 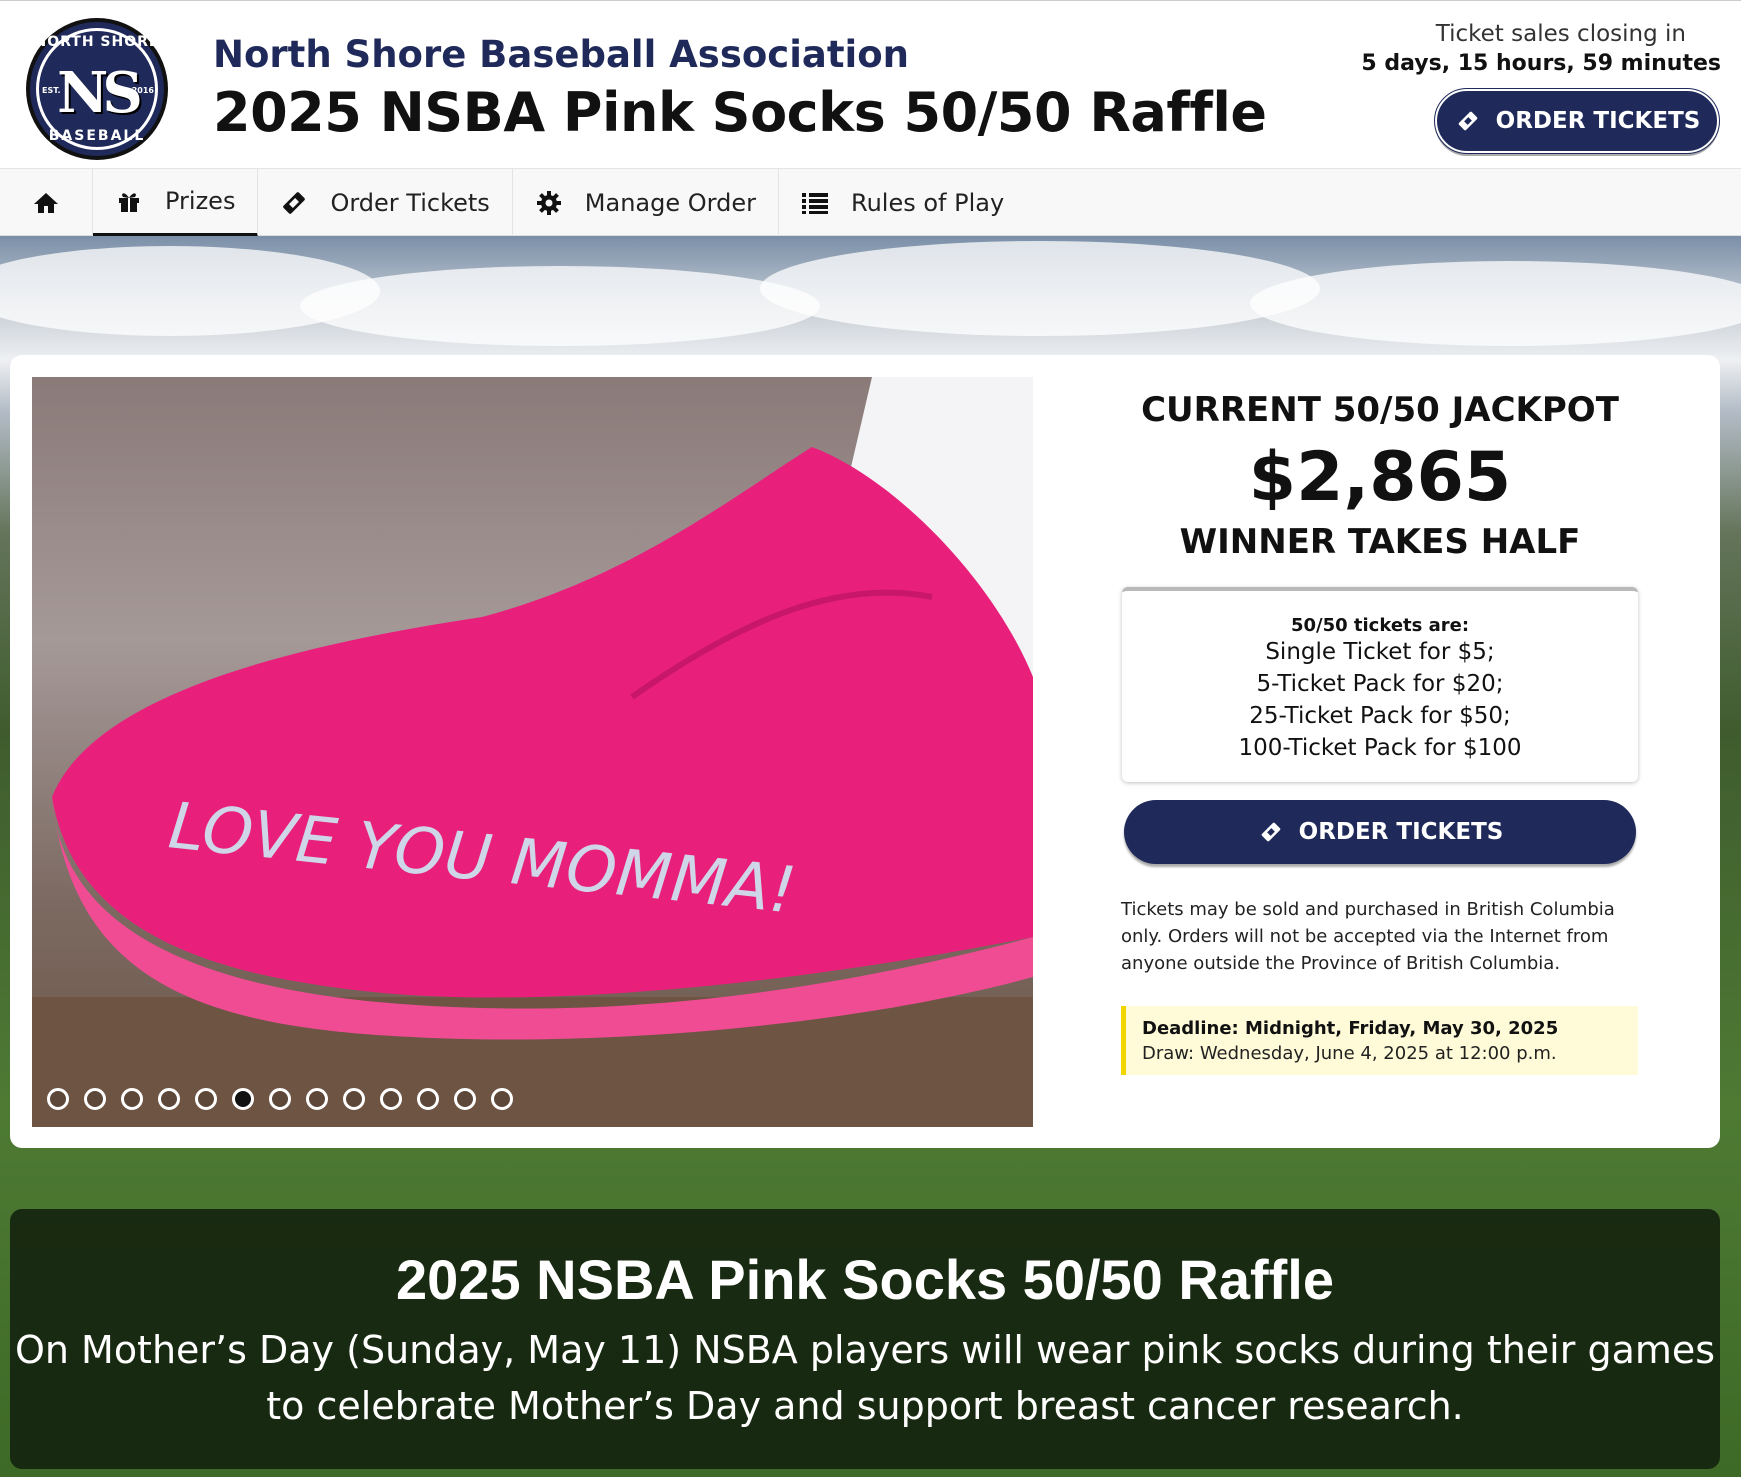 I want to click on pricing-line: 25-Ticket Pack for $50;, so click(x=1380, y=716).